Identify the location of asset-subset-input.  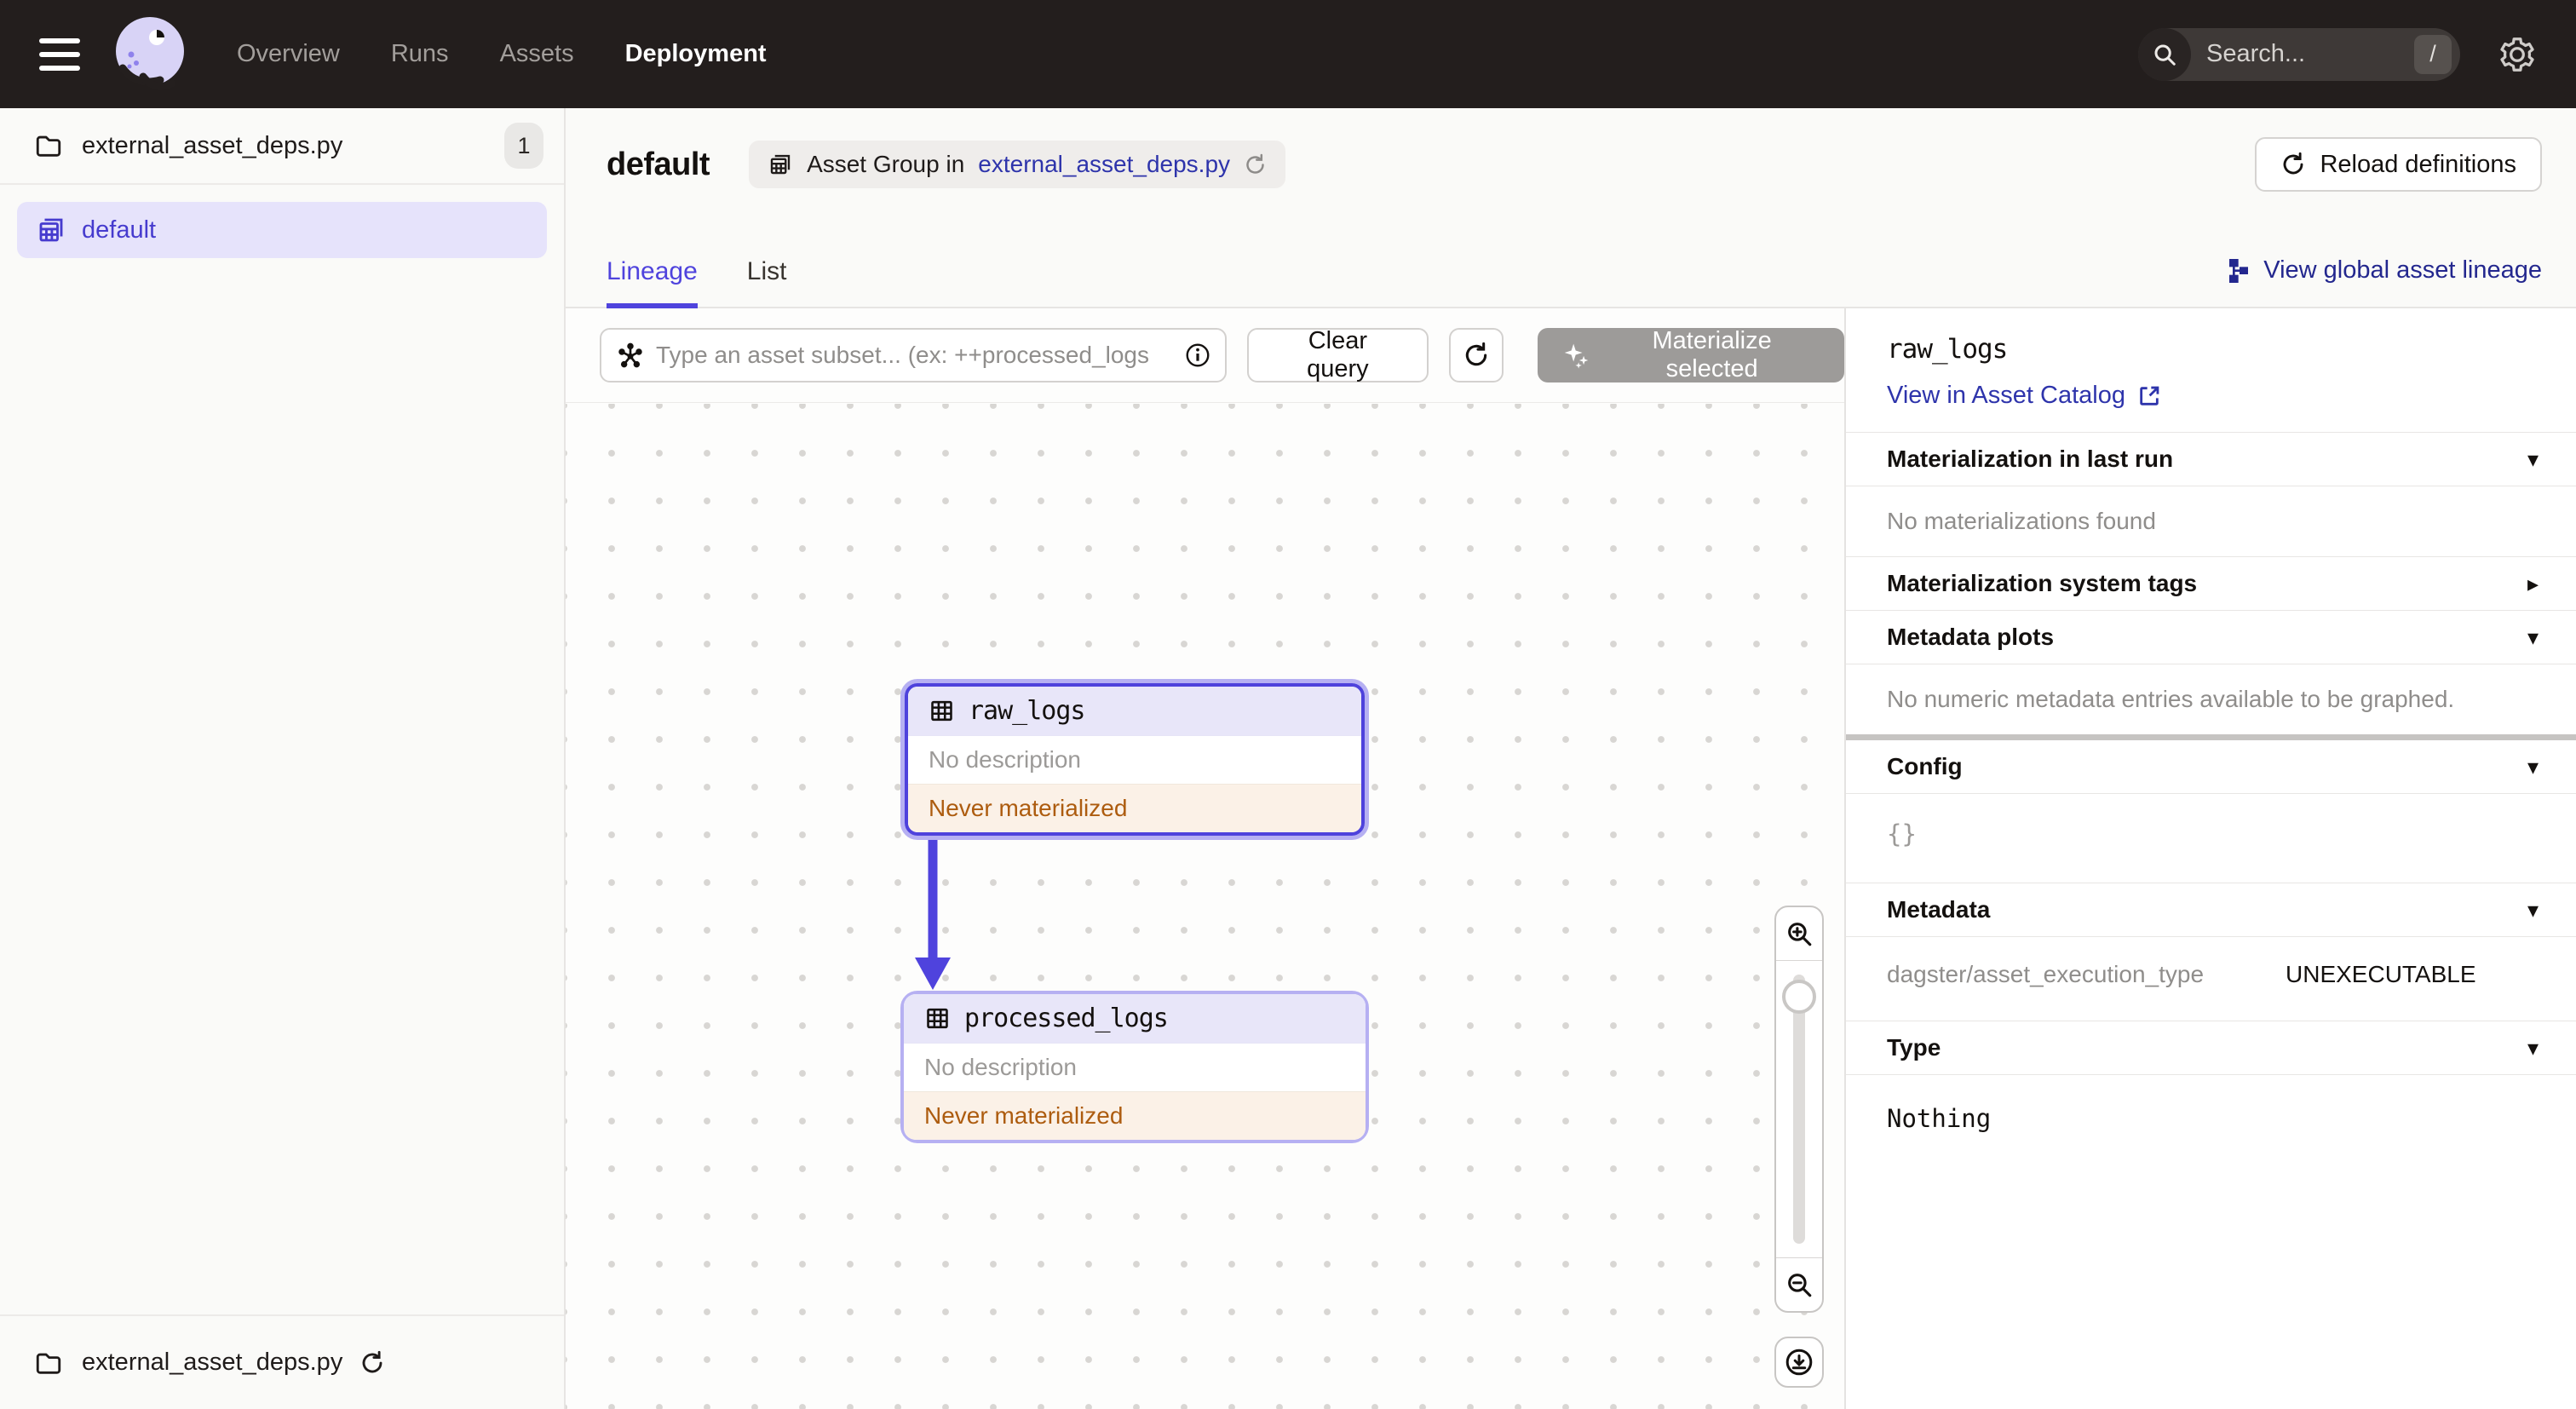
(914, 355).